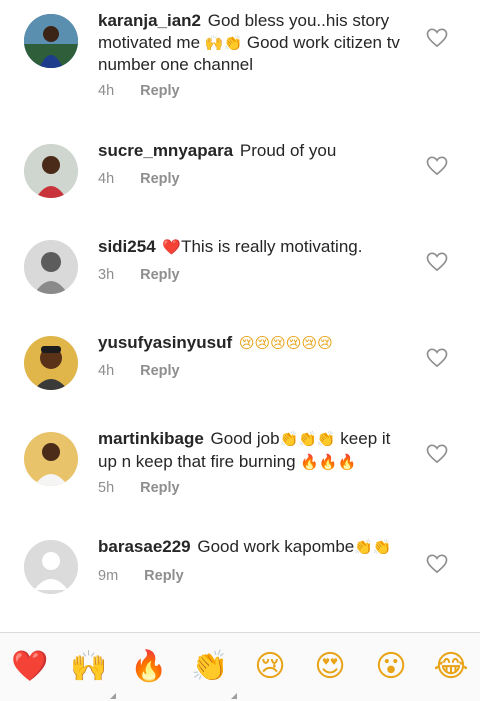 The image size is (480, 701). Describe the element at coordinates (127, 246) in the screenshot. I see `comment-username: sidi254` at that location.